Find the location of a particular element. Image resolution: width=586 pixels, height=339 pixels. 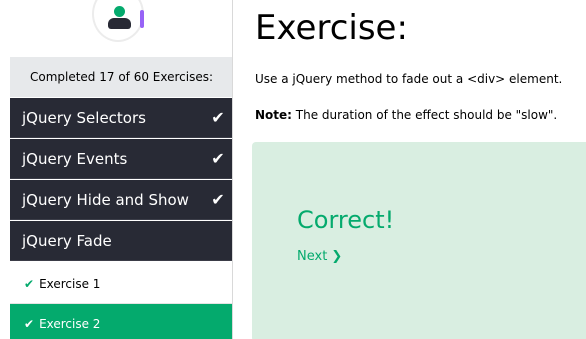

avatar-body-shape is located at coordinates (119, 23).